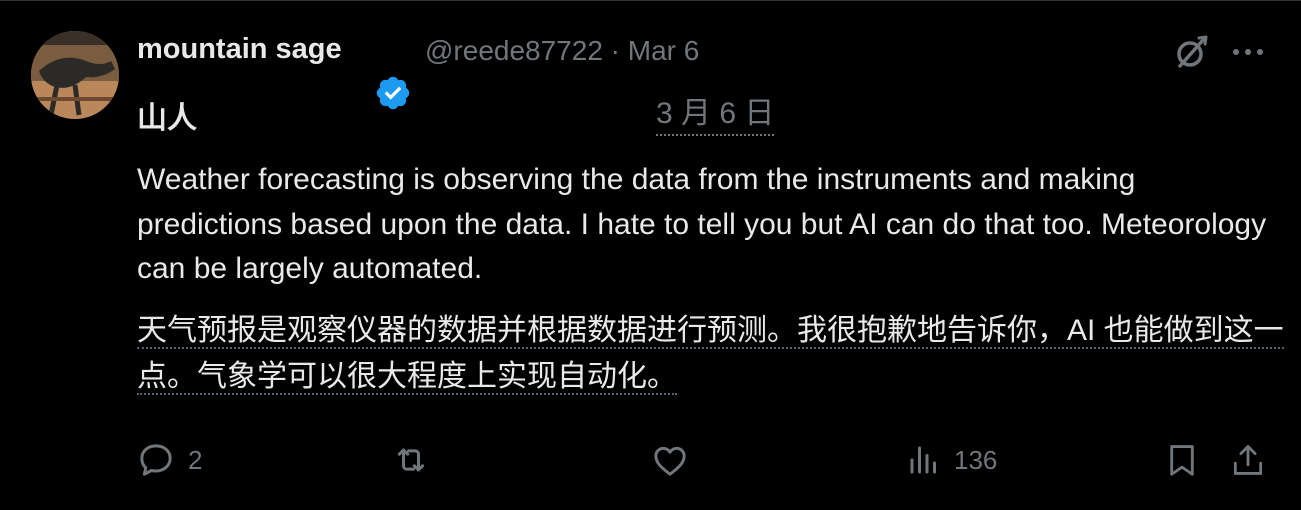  Describe the element at coordinates (156, 460) in the screenshot. I see `reply-icon` at that location.